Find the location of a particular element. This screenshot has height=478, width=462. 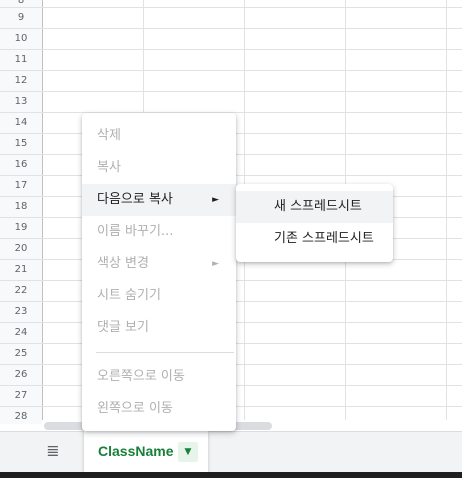

row-number: 17 is located at coordinates (21, 185).